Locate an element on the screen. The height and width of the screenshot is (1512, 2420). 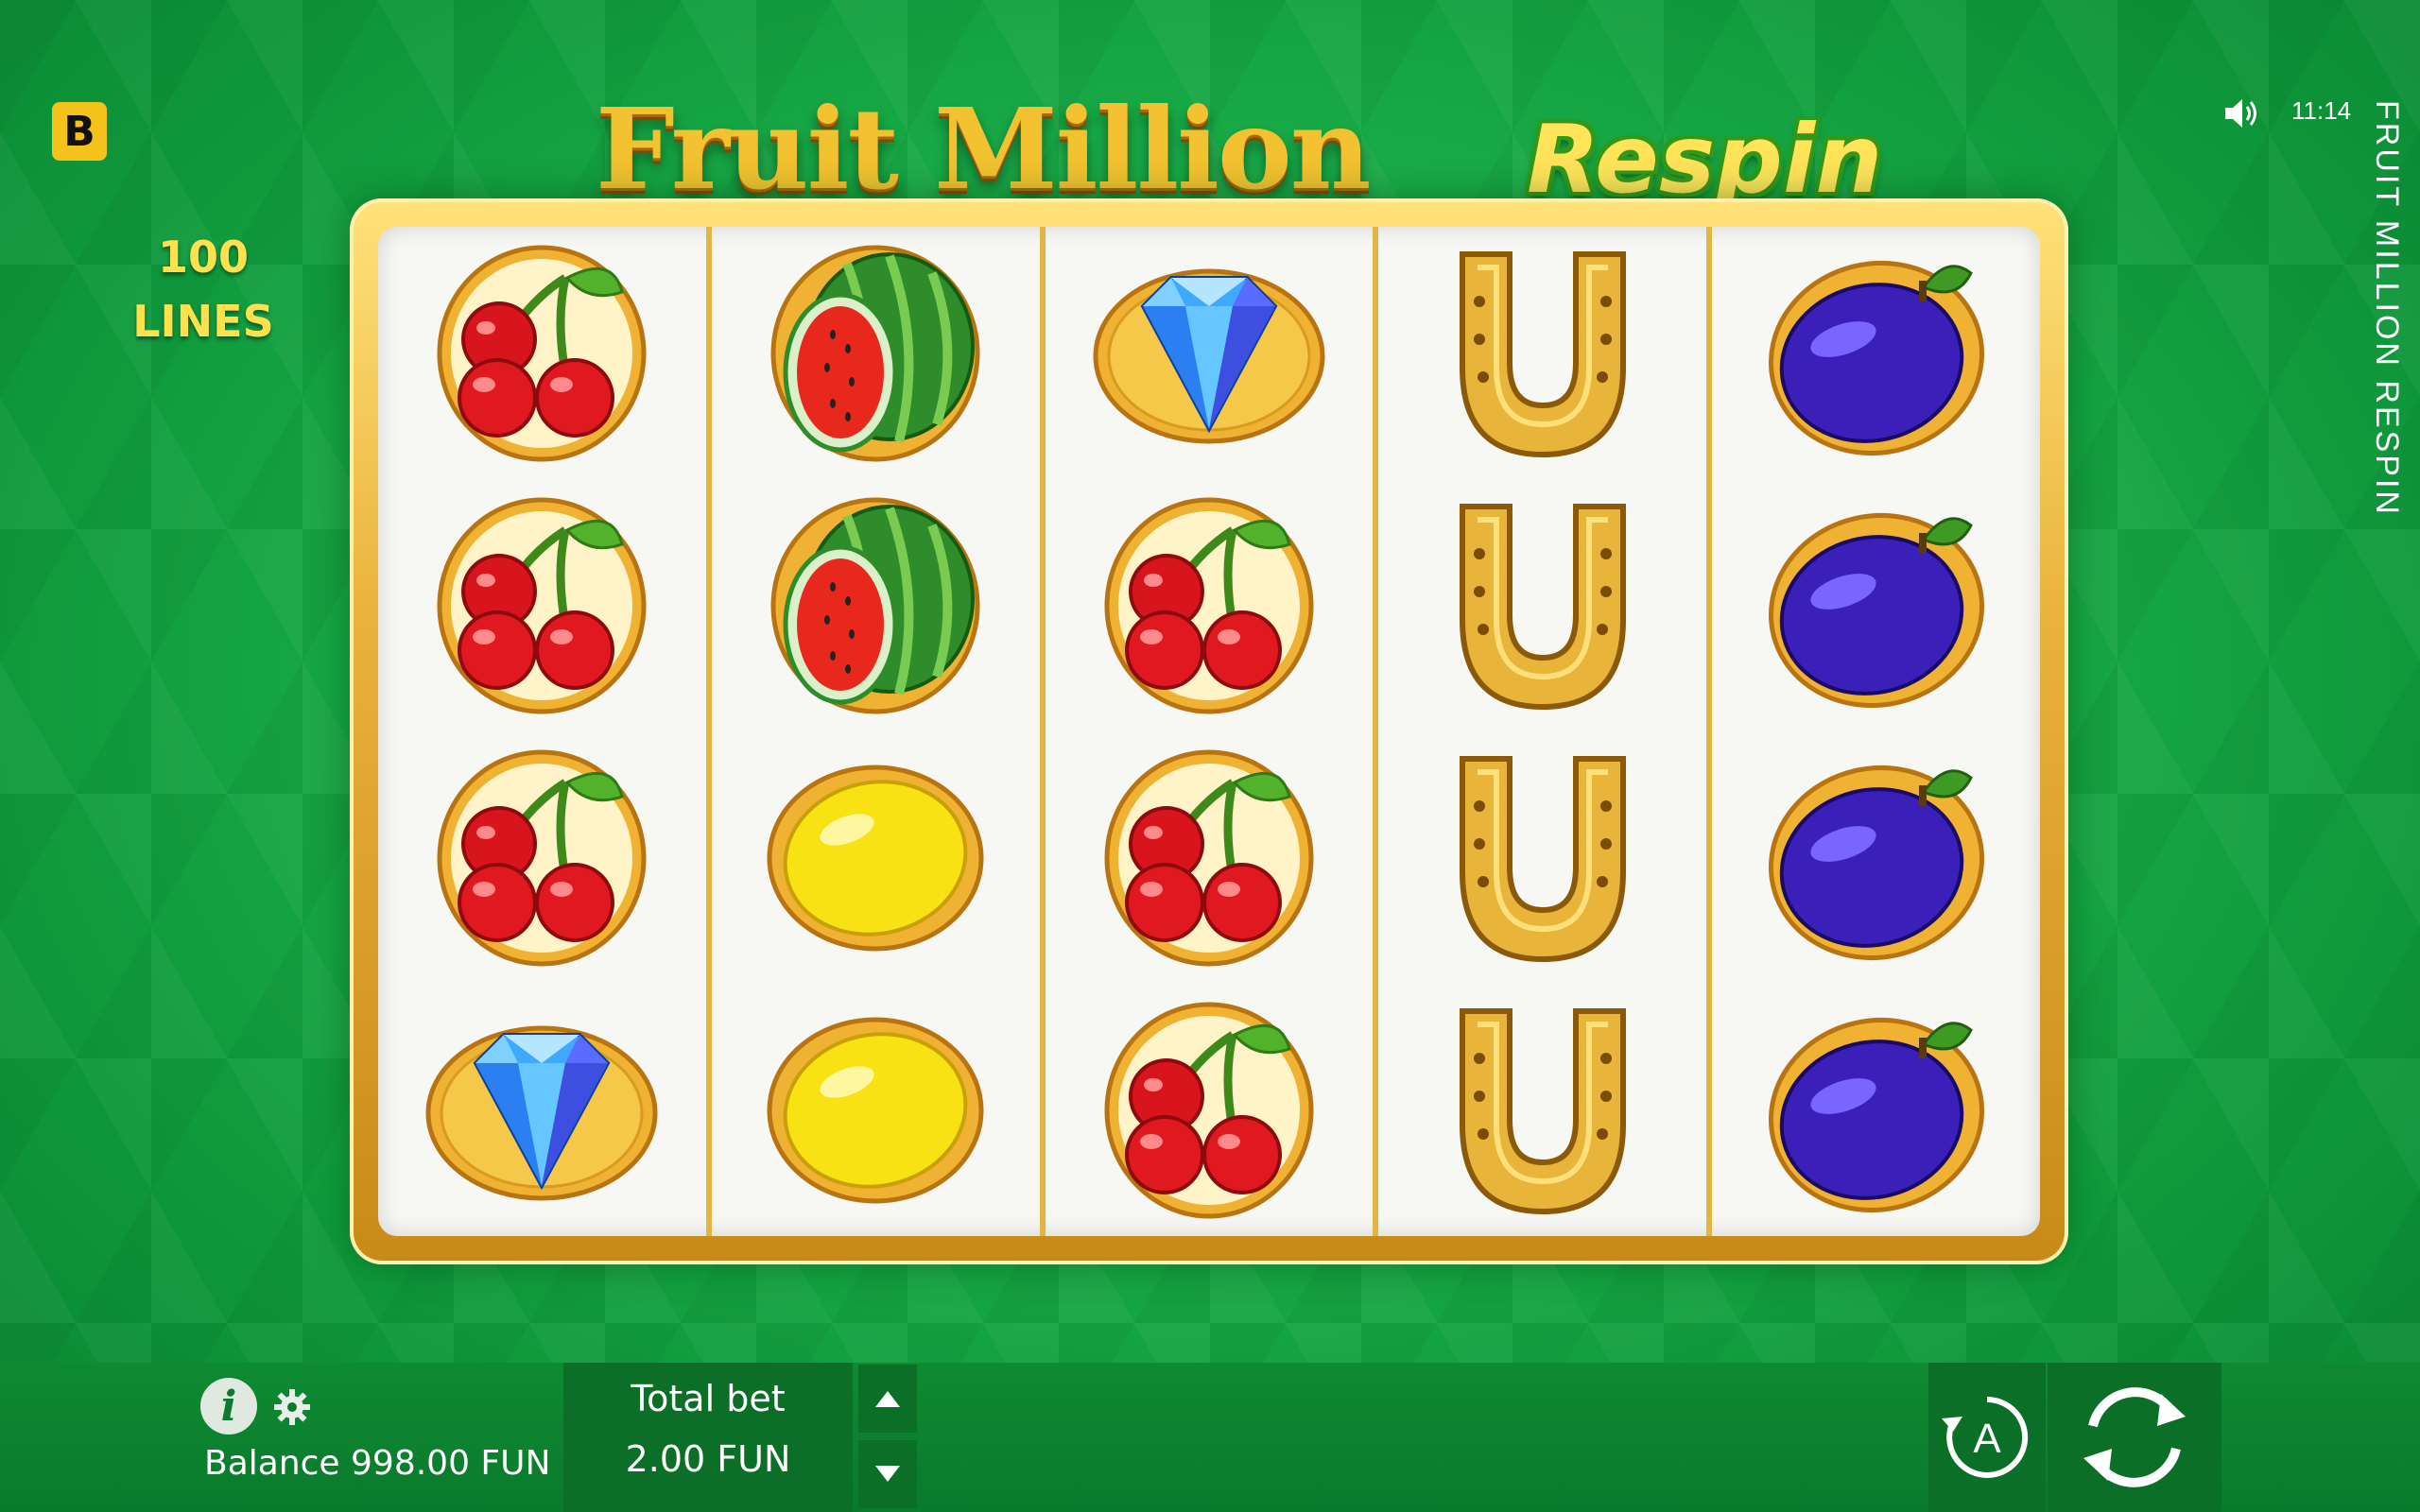
lines-indicator: 100 LINES is located at coordinates (203, 289).